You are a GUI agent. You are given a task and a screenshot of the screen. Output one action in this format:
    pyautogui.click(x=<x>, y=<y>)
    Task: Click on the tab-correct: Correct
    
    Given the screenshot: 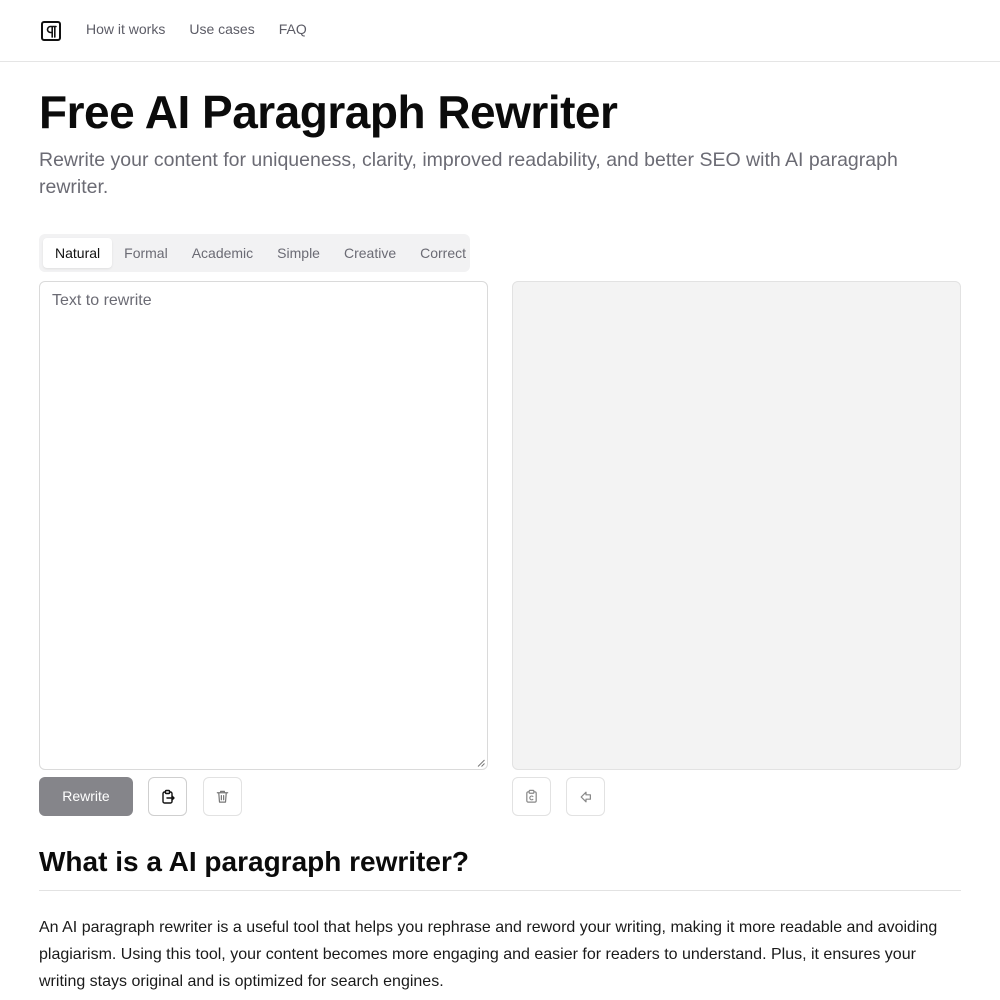 What is the action you would take?
    pyautogui.click(x=443, y=253)
    